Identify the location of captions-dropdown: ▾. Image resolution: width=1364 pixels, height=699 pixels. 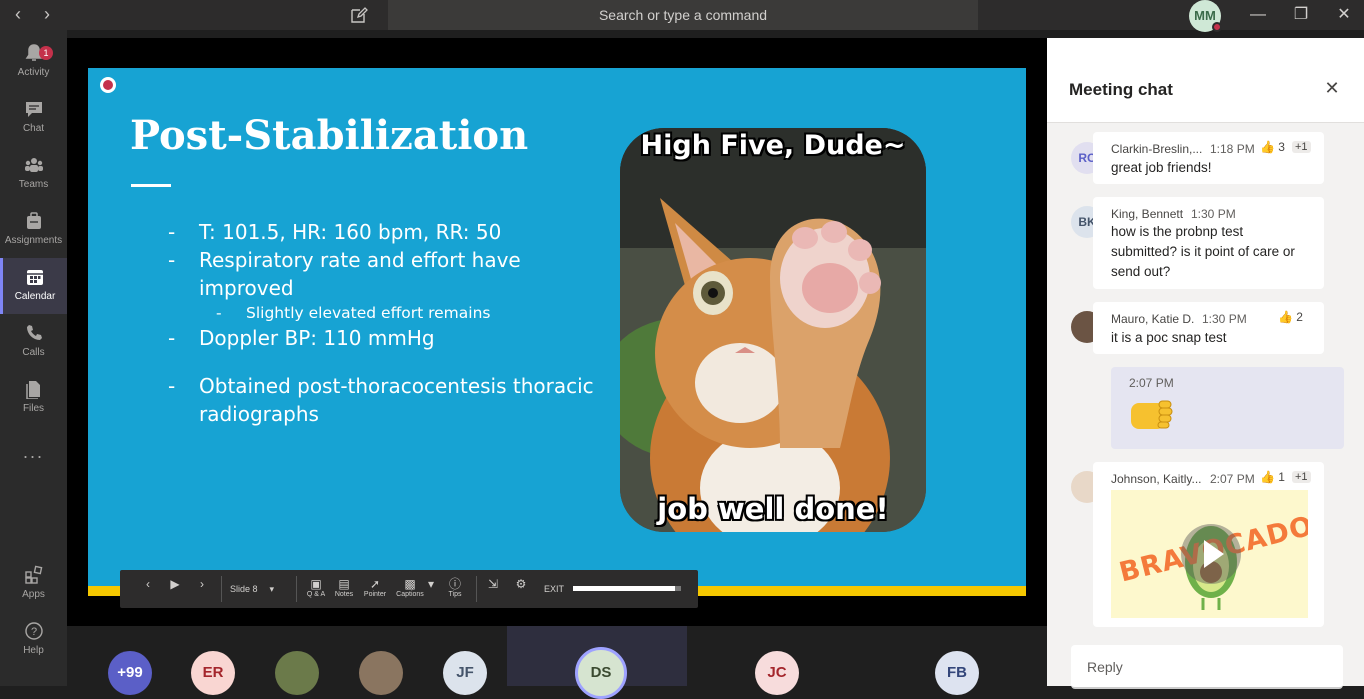
(431, 589).